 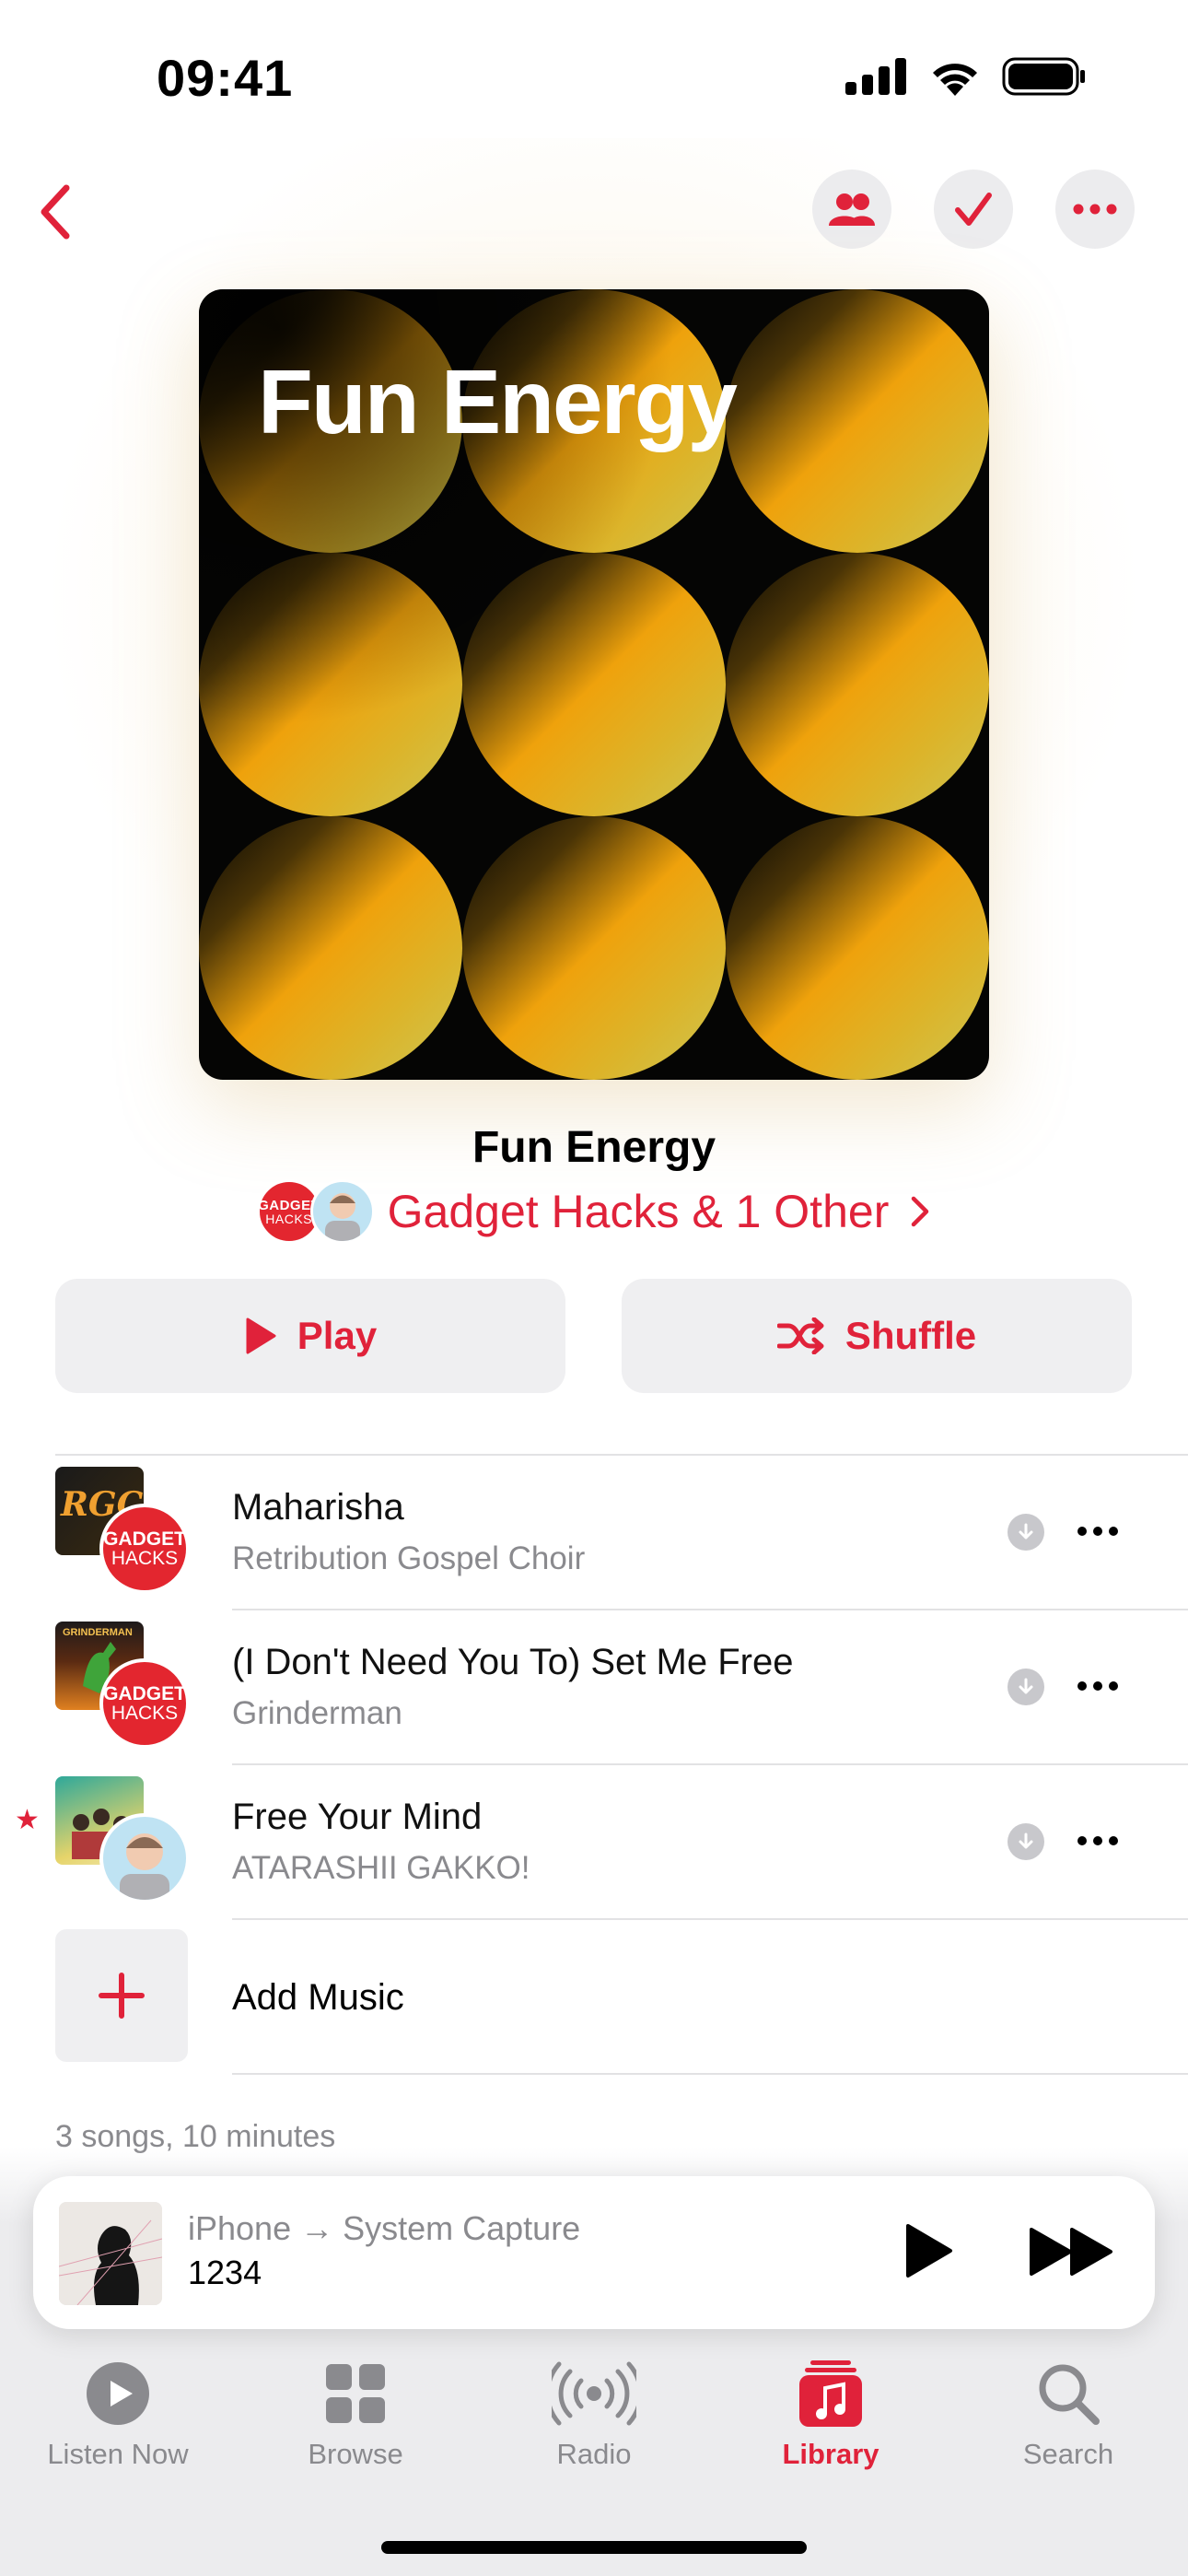 What do you see at coordinates (594, 2252) in the screenshot?
I see `mini-player: iPhone → System Capture 1234` at bounding box center [594, 2252].